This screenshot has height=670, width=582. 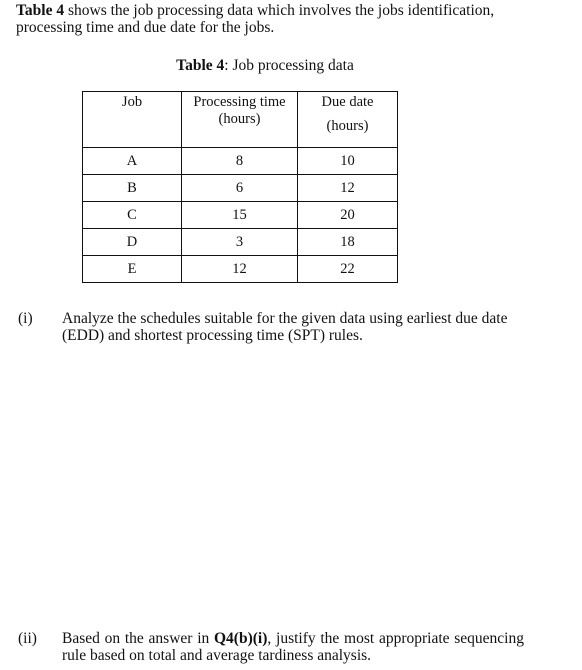 I want to click on header-due-date-label: Due date, so click(x=347, y=102).